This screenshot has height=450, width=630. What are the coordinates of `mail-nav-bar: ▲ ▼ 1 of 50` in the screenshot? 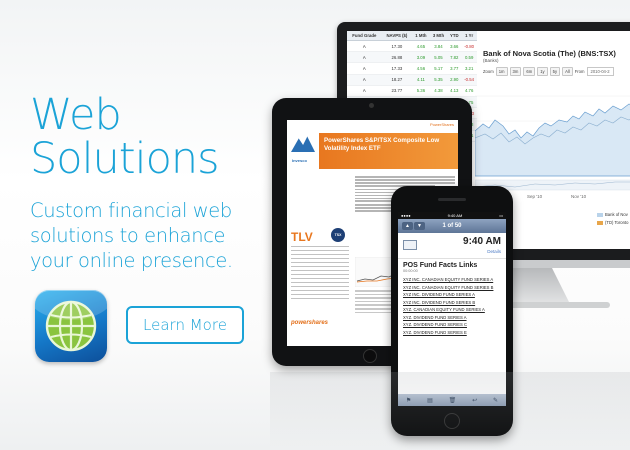 It's located at (452, 226).